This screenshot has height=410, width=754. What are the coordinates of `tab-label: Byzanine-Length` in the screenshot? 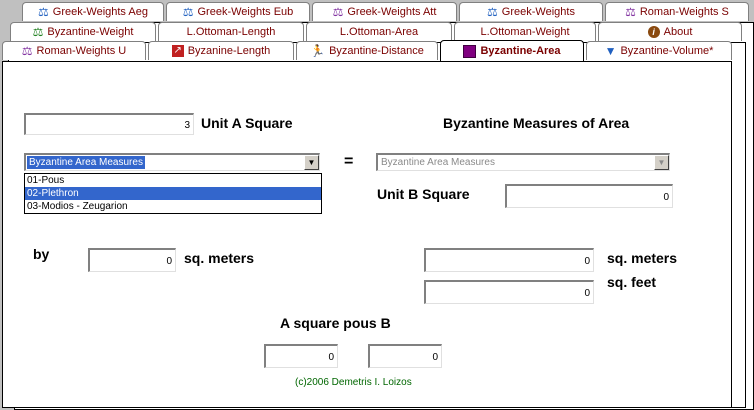 It's located at (229, 51).